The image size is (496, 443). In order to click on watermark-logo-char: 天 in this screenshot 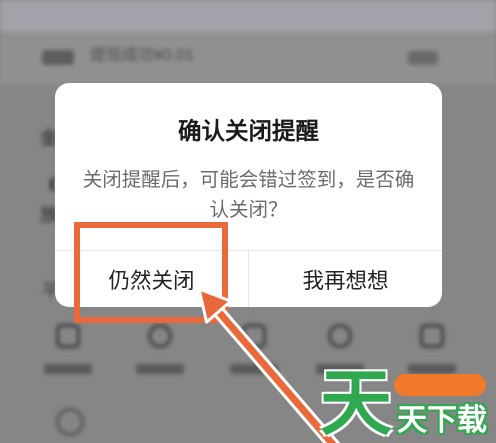, I will do `click(356, 403)`.